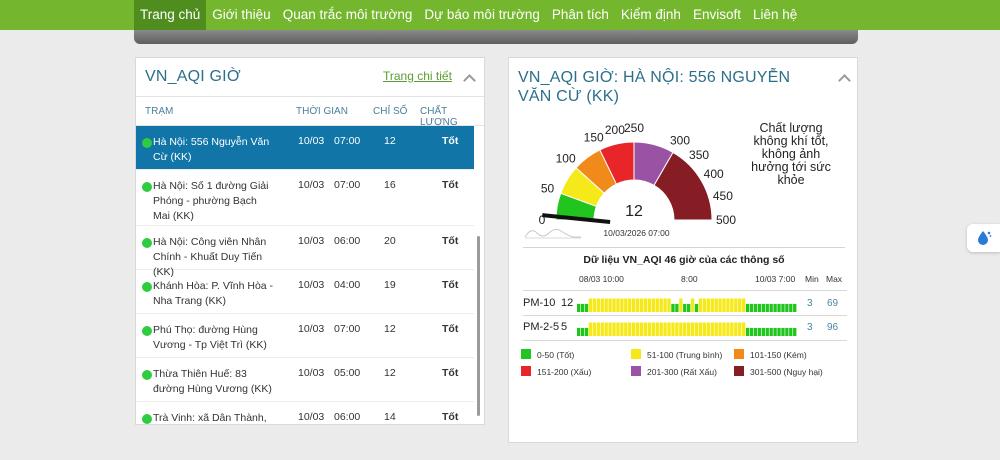  I want to click on nav-item: Quan trắc môi trường, so click(348, 15).